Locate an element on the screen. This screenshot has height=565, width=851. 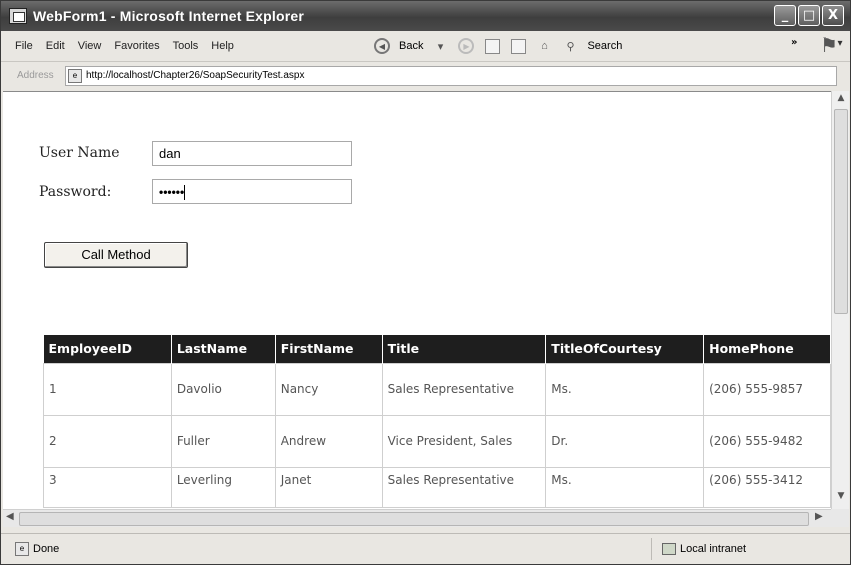
status-bar: e Done Local intranet is located at coordinates (425, 548).